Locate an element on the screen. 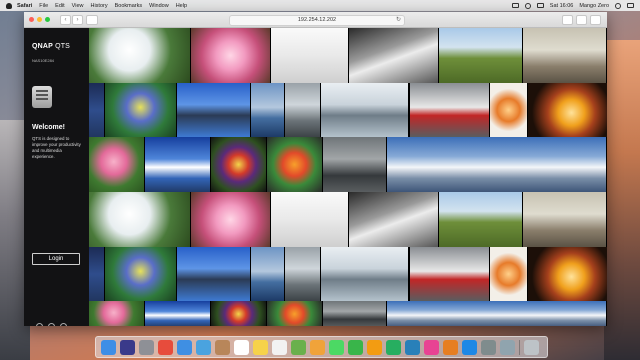  sidebar-toggle-icon is located at coordinates (92, 19).